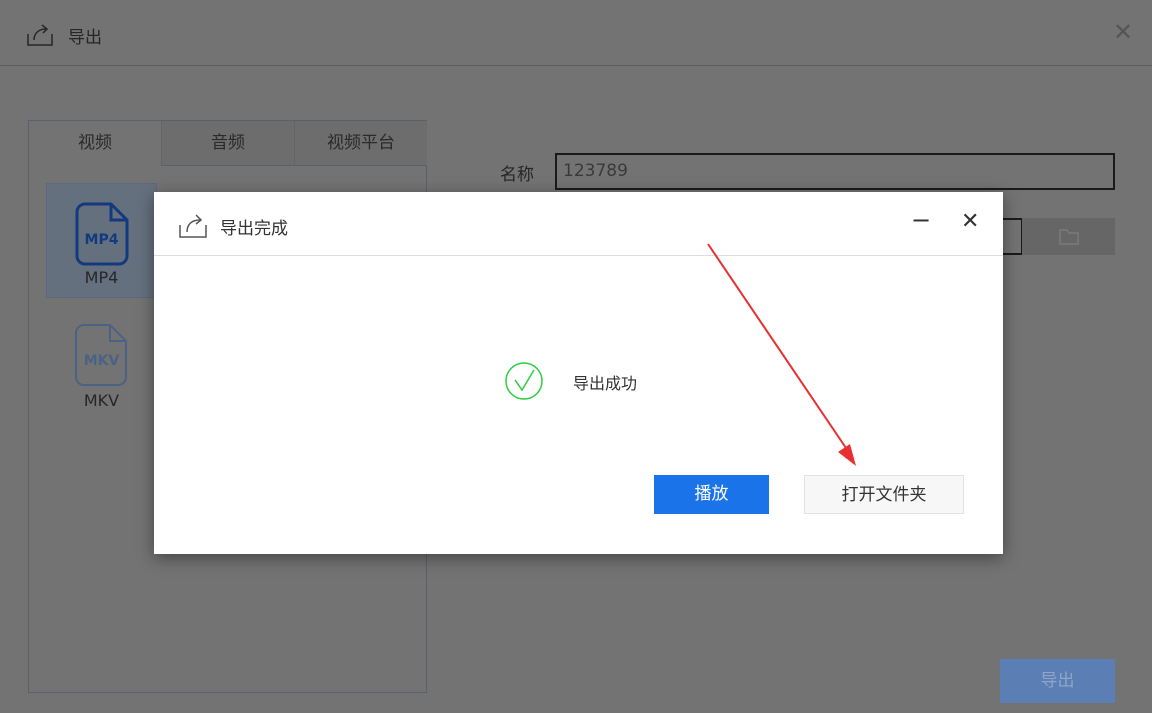  I want to click on format-label: MP4, so click(101, 277).